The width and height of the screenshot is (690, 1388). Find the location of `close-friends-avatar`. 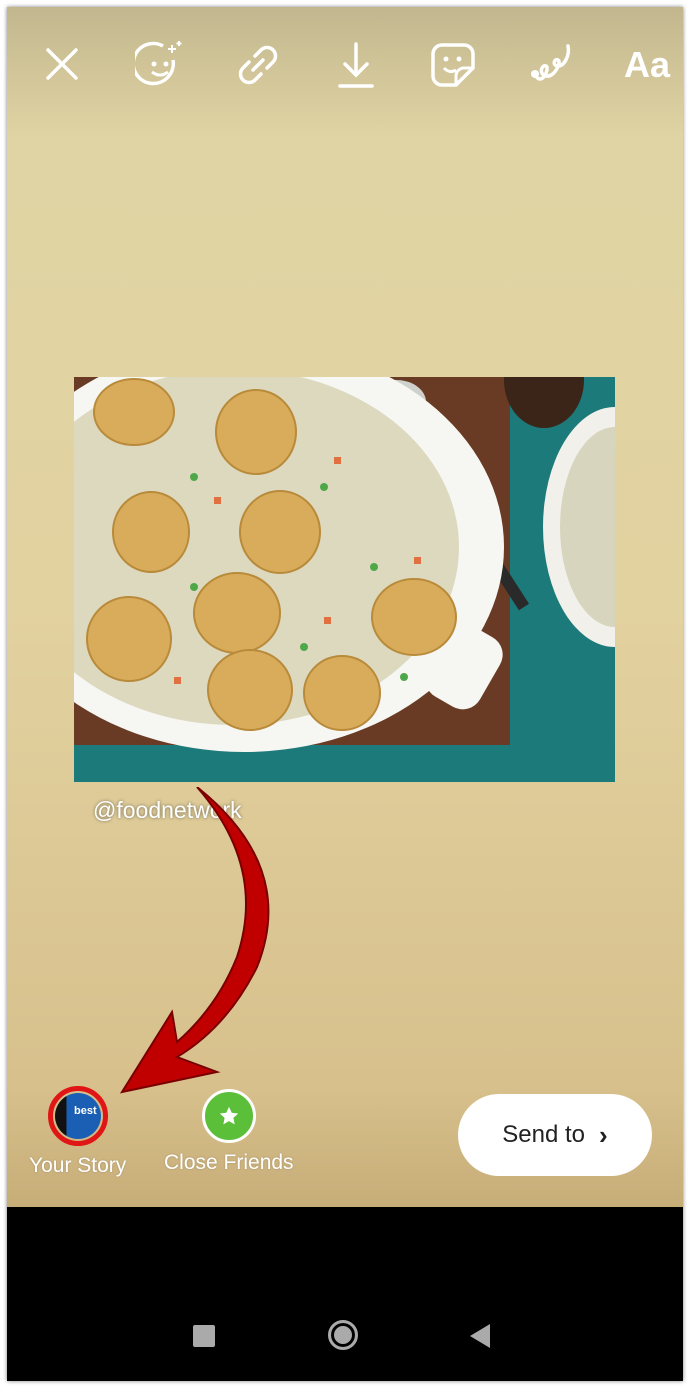

close-friends-avatar is located at coordinates (228, 1116).